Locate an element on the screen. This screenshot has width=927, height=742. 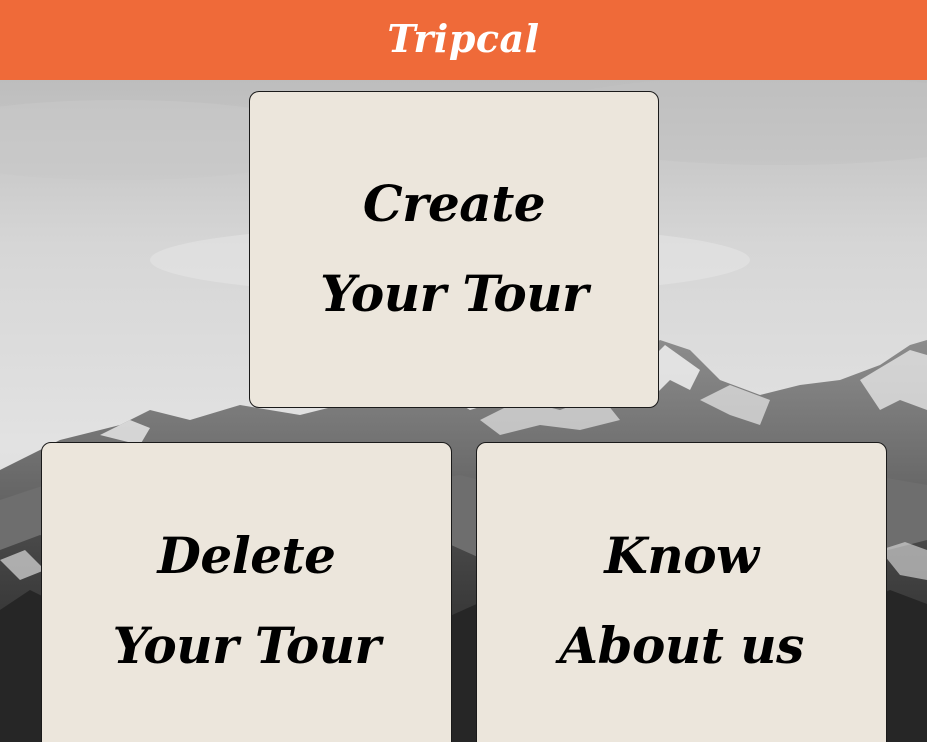
app-title: Tripcal is located at coordinates (463, 38).